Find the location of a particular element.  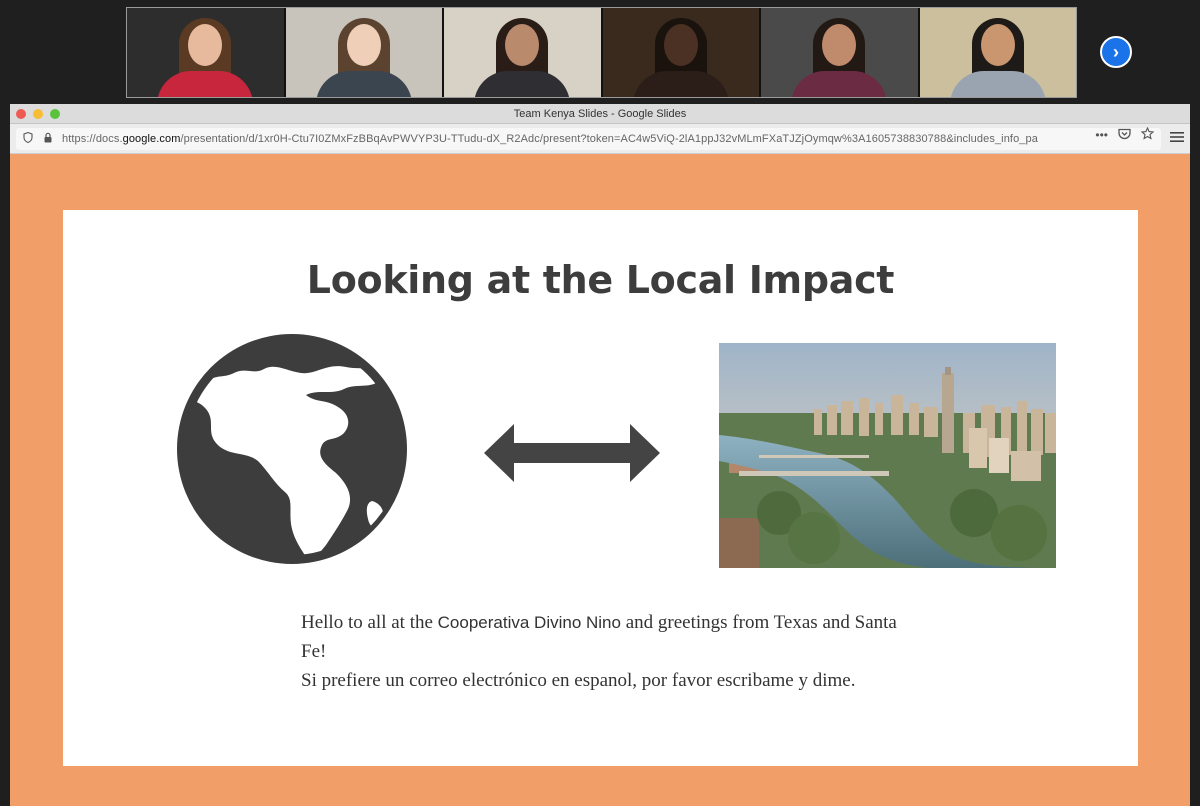

title-bar: Team Kenya Slides - Google Slides is located at coordinates (600, 114).